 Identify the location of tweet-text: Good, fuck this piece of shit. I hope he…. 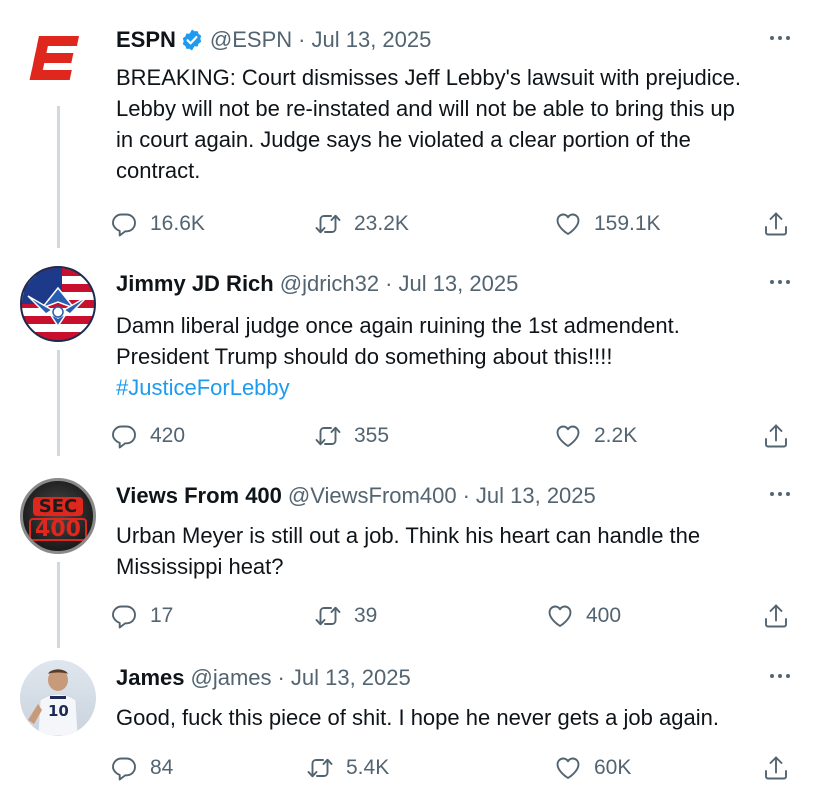
(461, 717).